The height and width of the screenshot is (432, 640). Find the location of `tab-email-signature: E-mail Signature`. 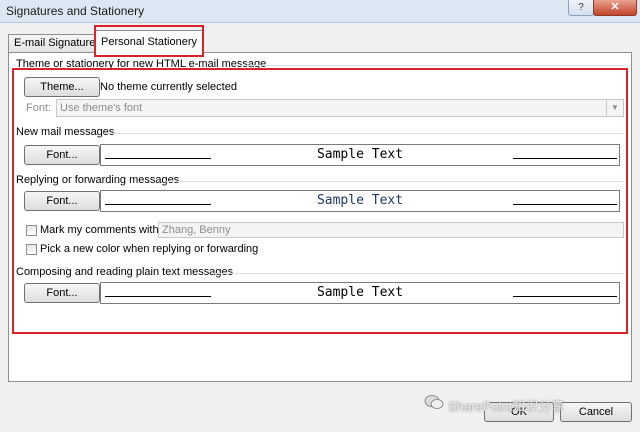

tab-email-signature: E-mail Signature is located at coordinates (55, 43).